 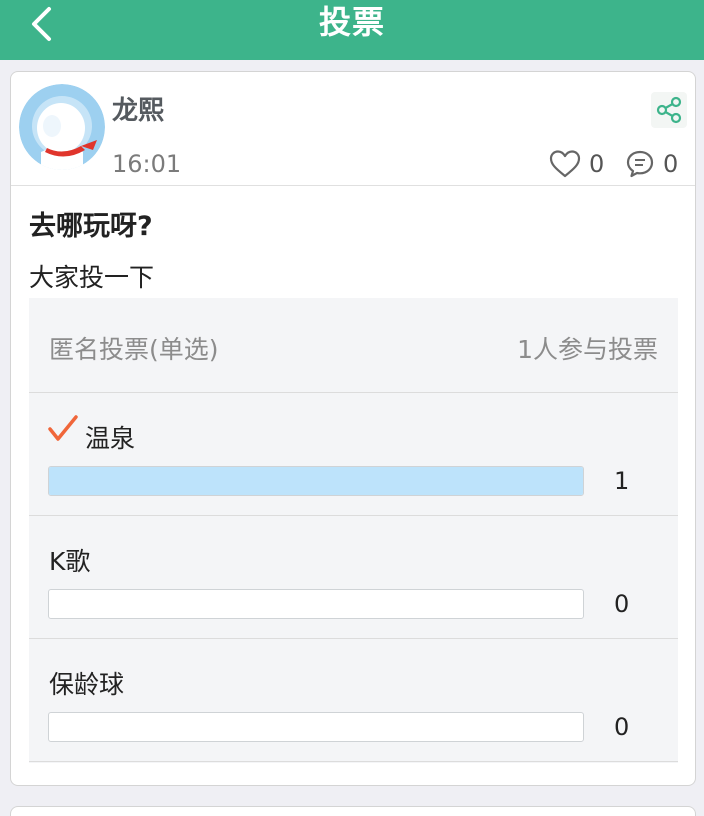 What do you see at coordinates (565, 164) in the screenshot?
I see `heart-icon` at bounding box center [565, 164].